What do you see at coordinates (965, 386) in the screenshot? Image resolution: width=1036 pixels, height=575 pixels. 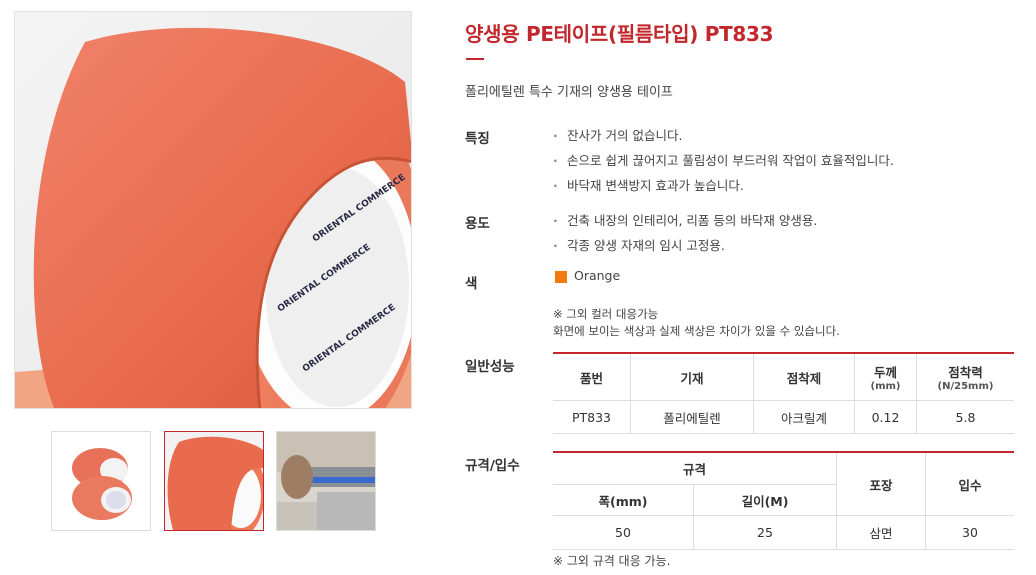 I see `column-unit: (N/25mm)` at bounding box center [965, 386].